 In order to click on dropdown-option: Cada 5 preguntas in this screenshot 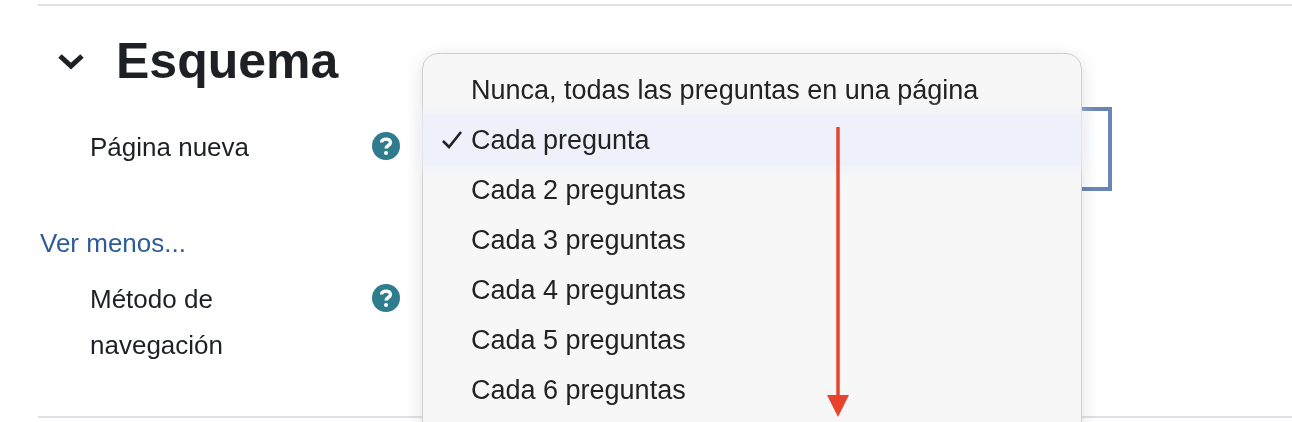, I will do `click(752, 340)`.